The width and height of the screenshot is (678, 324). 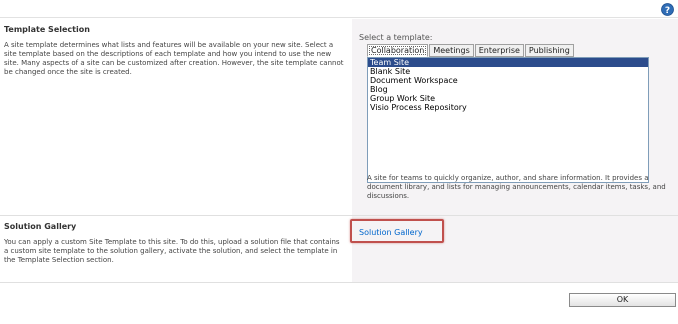 What do you see at coordinates (508, 107) in the screenshot?
I see `list-item: Visio Process Repository` at bounding box center [508, 107].